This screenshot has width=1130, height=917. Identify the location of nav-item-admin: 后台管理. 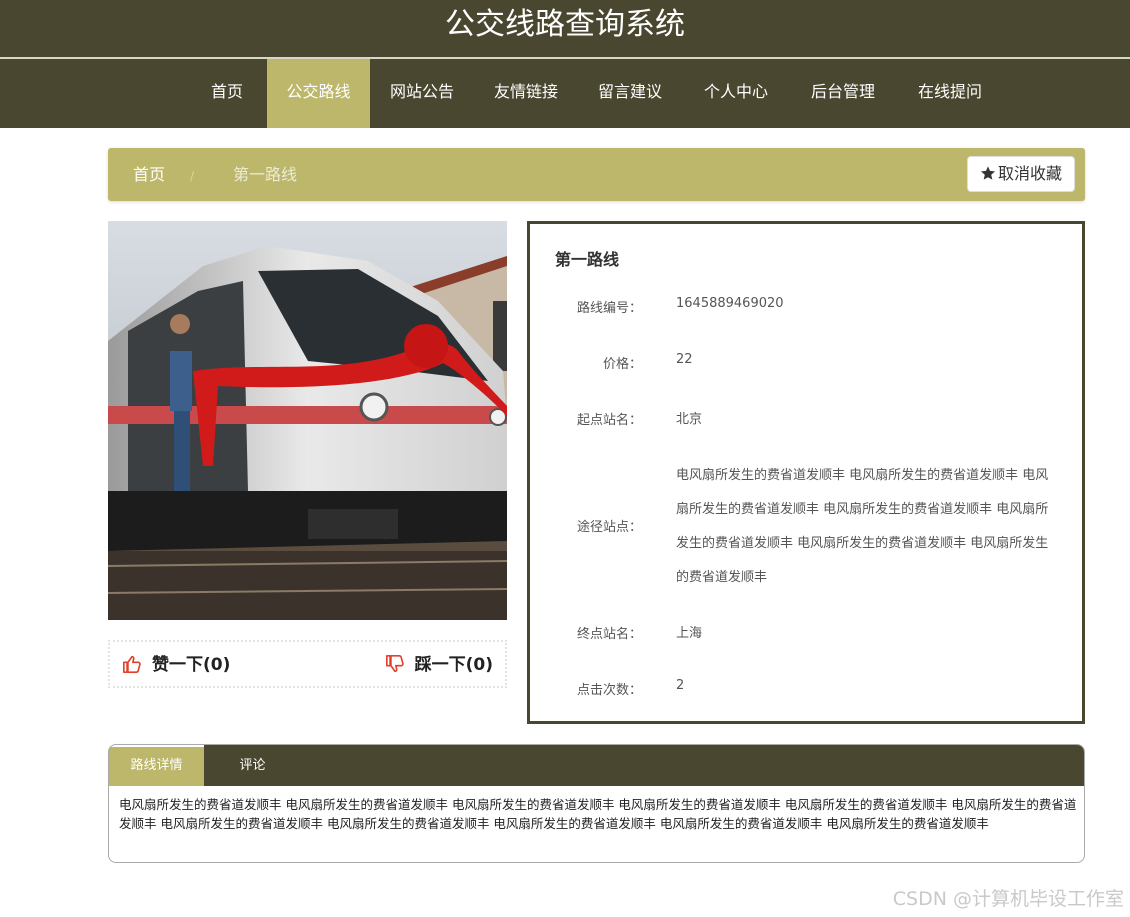
(843, 93).